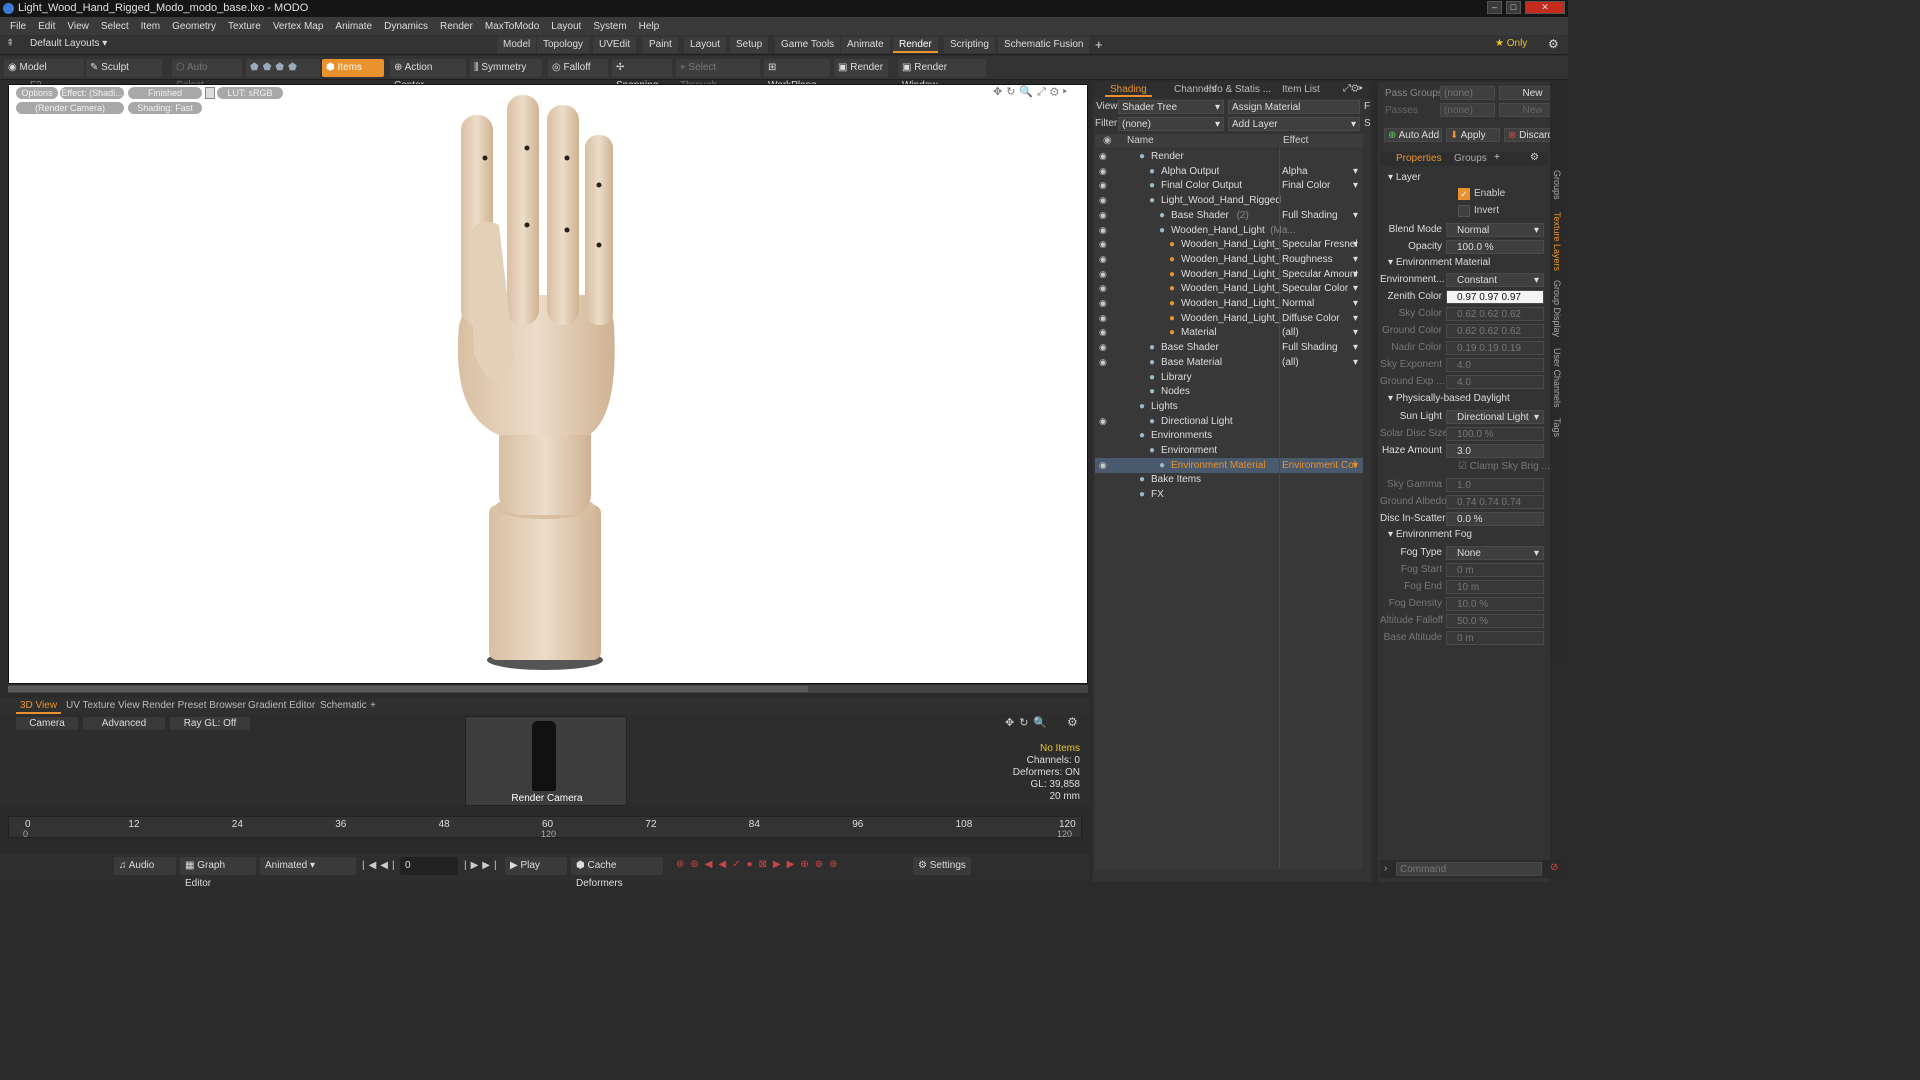  Describe the element at coordinates (1295, 141) in the screenshot. I see `effect-column-header: Effect` at that location.